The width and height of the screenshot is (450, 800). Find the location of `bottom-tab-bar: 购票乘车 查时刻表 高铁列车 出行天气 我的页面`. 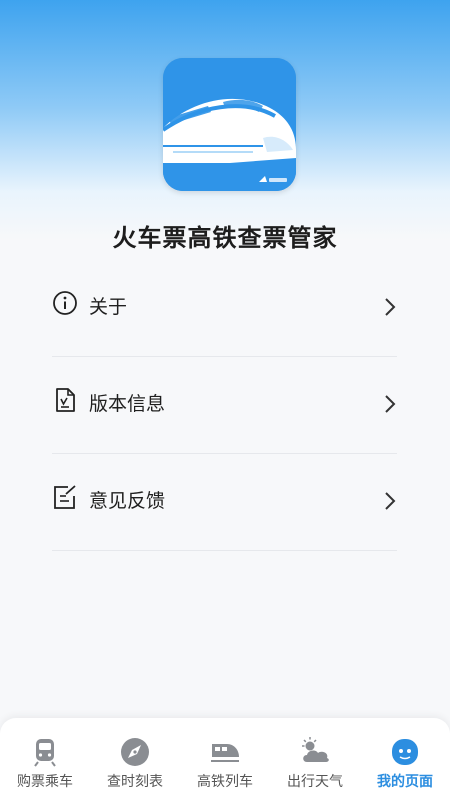

bottom-tab-bar: 购票乘车 查时刻表 高铁列车 出行天气 我的页面 is located at coordinates (225, 759).